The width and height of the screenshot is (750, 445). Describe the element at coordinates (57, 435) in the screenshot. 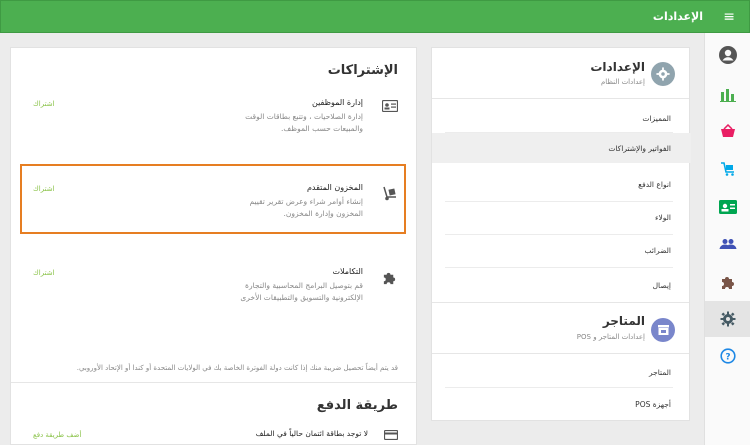

I see `add-payment-method-link: أضف طريقة دفع` at that location.